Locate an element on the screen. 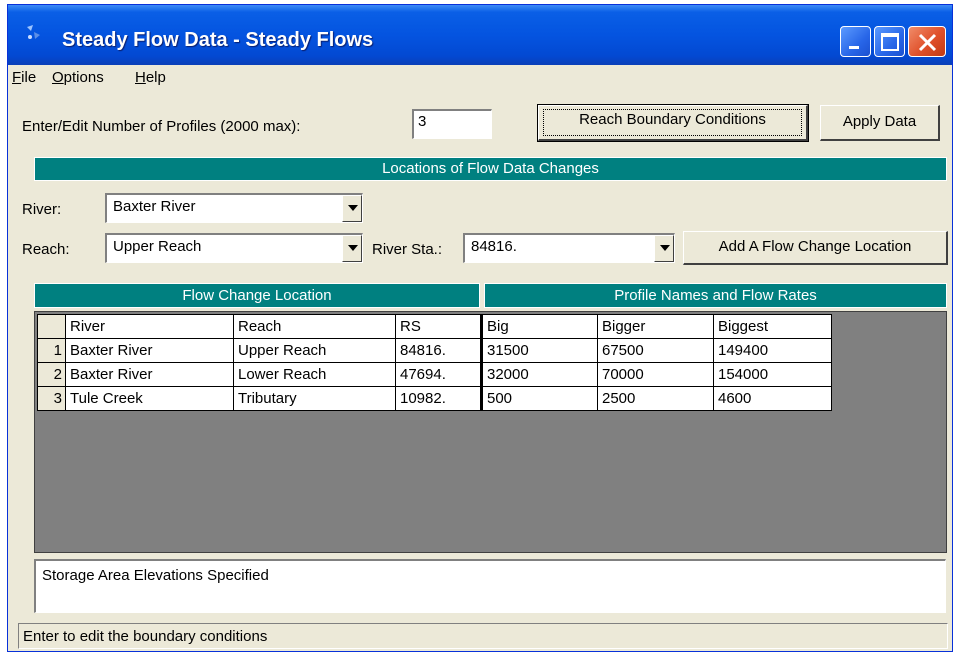 The width and height of the screenshot is (953, 652). river-station-select: 84816. is located at coordinates (569, 248).